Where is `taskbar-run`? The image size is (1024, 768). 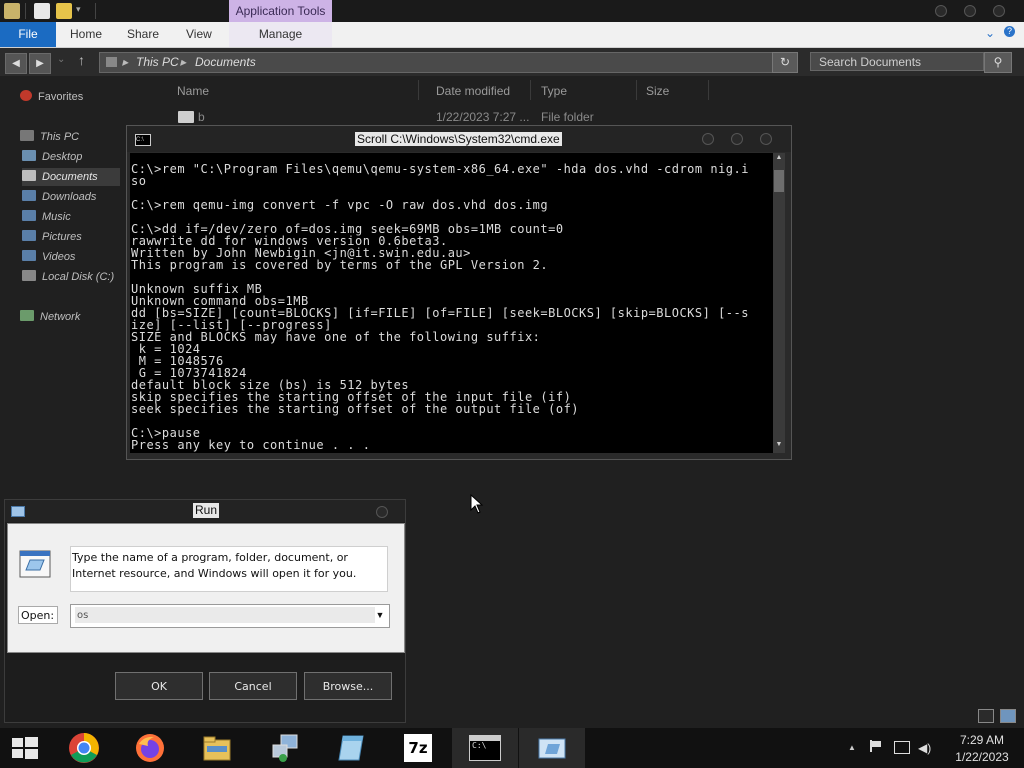
taskbar-run is located at coordinates (552, 748).